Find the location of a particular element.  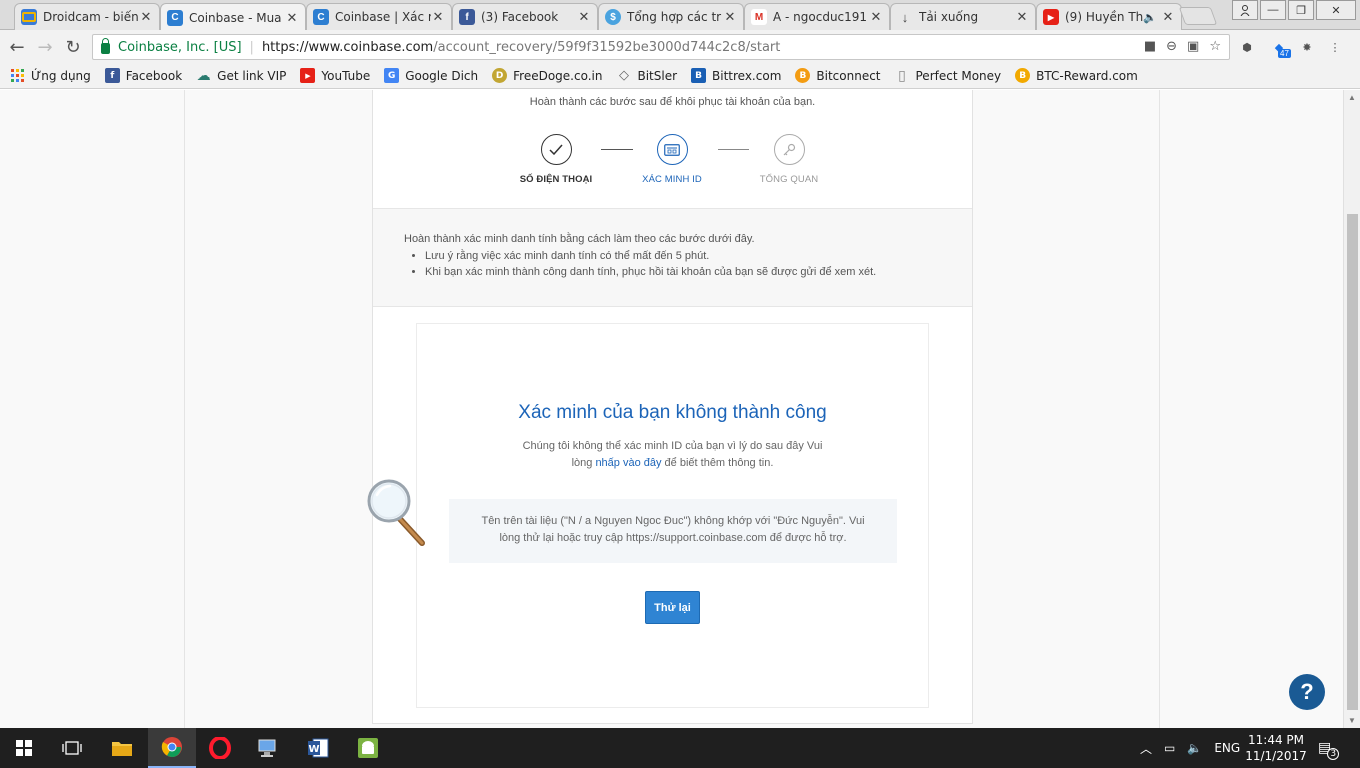

bookmark-bittrex: B Bittrex.com is located at coordinates (736, 75).